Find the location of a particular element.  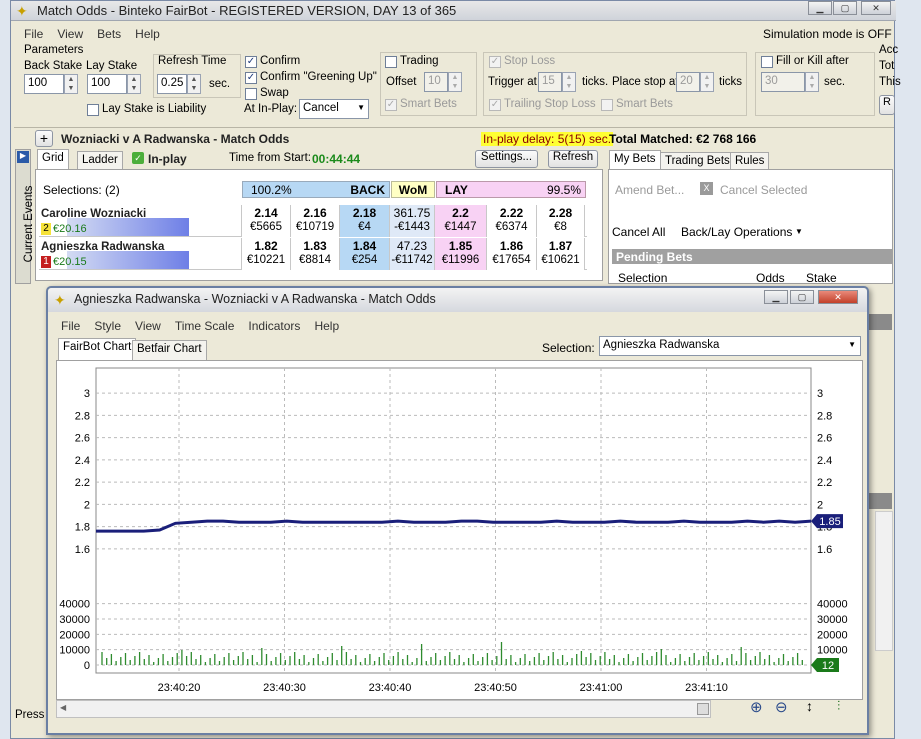

swap-checkbox is located at coordinates (251, 94).